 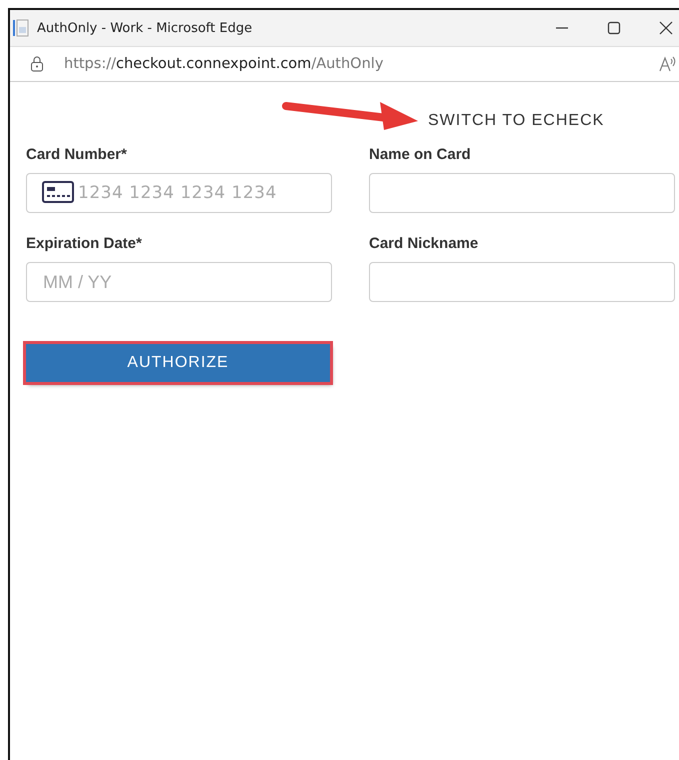 What do you see at coordinates (224, 64) in the screenshot?
I see `url-text: https://checkout.connexpoint.com/AuthOnly` at bounding box center [224, 64].